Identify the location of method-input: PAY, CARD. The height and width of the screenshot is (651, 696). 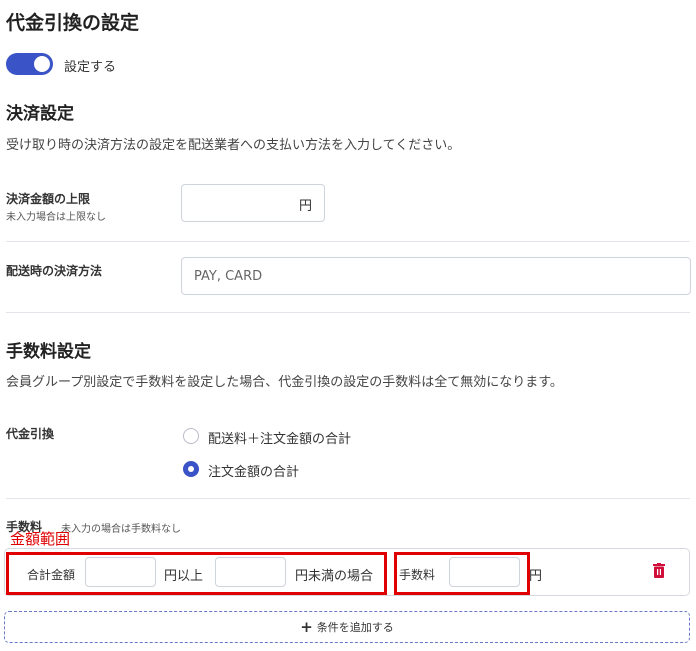
(436, 276).